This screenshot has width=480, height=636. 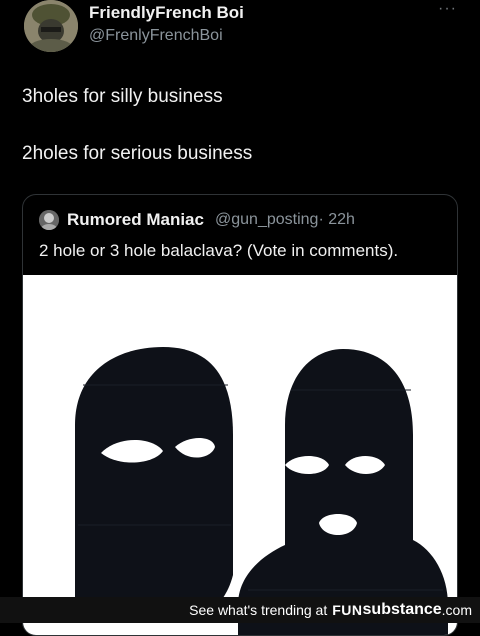 What do you see at coordinates (447, 9) in the screenshot?
I see `more-options-icon: ···` at bounding box center [447, 9].